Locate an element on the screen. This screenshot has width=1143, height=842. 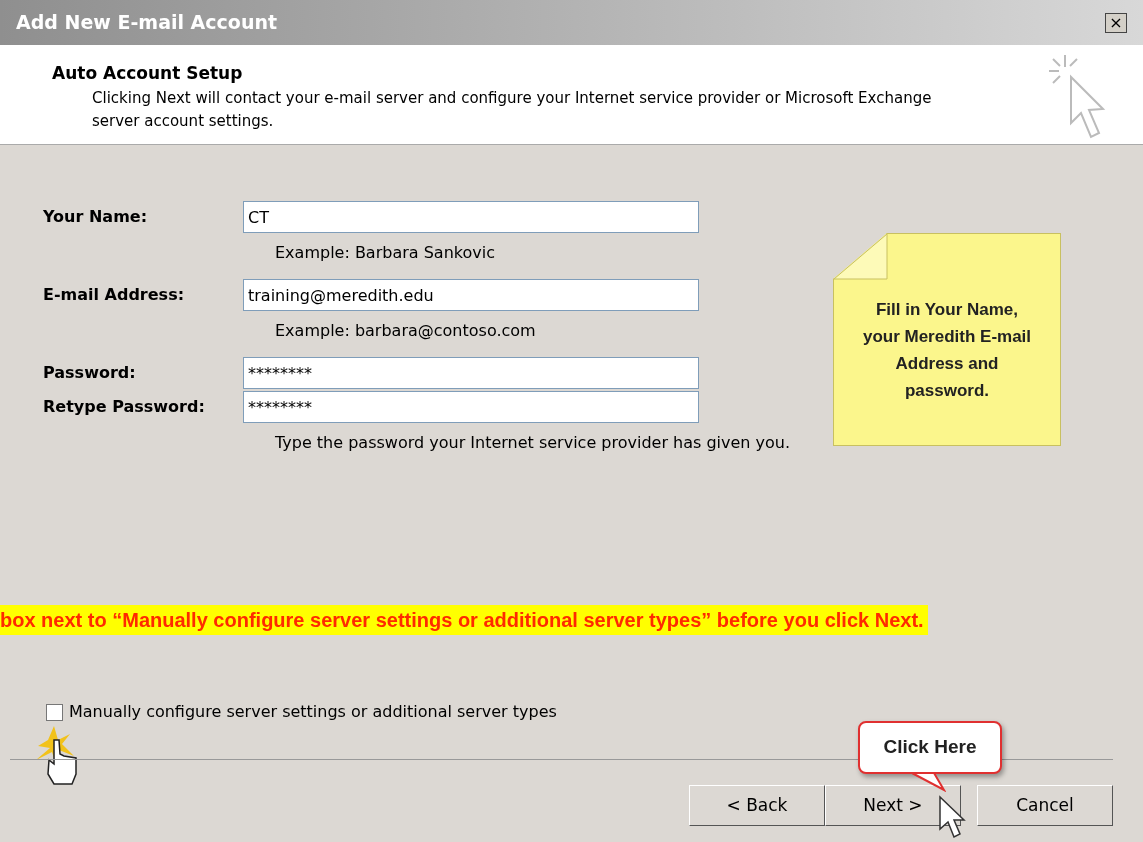
field-hint: Type the password your Internet service provider has given you. is located at coordinates (533, 443).